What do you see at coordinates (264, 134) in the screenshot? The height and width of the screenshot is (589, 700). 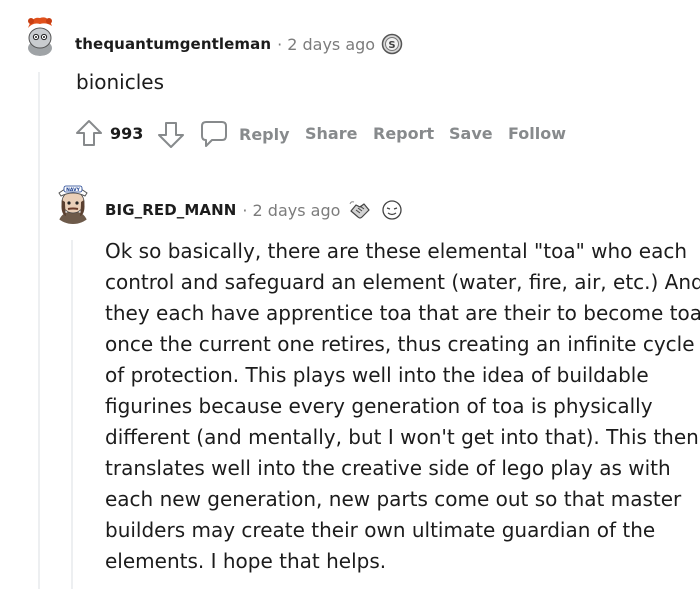 I see `reply-label: Reply` at bounding box center [264, 134].